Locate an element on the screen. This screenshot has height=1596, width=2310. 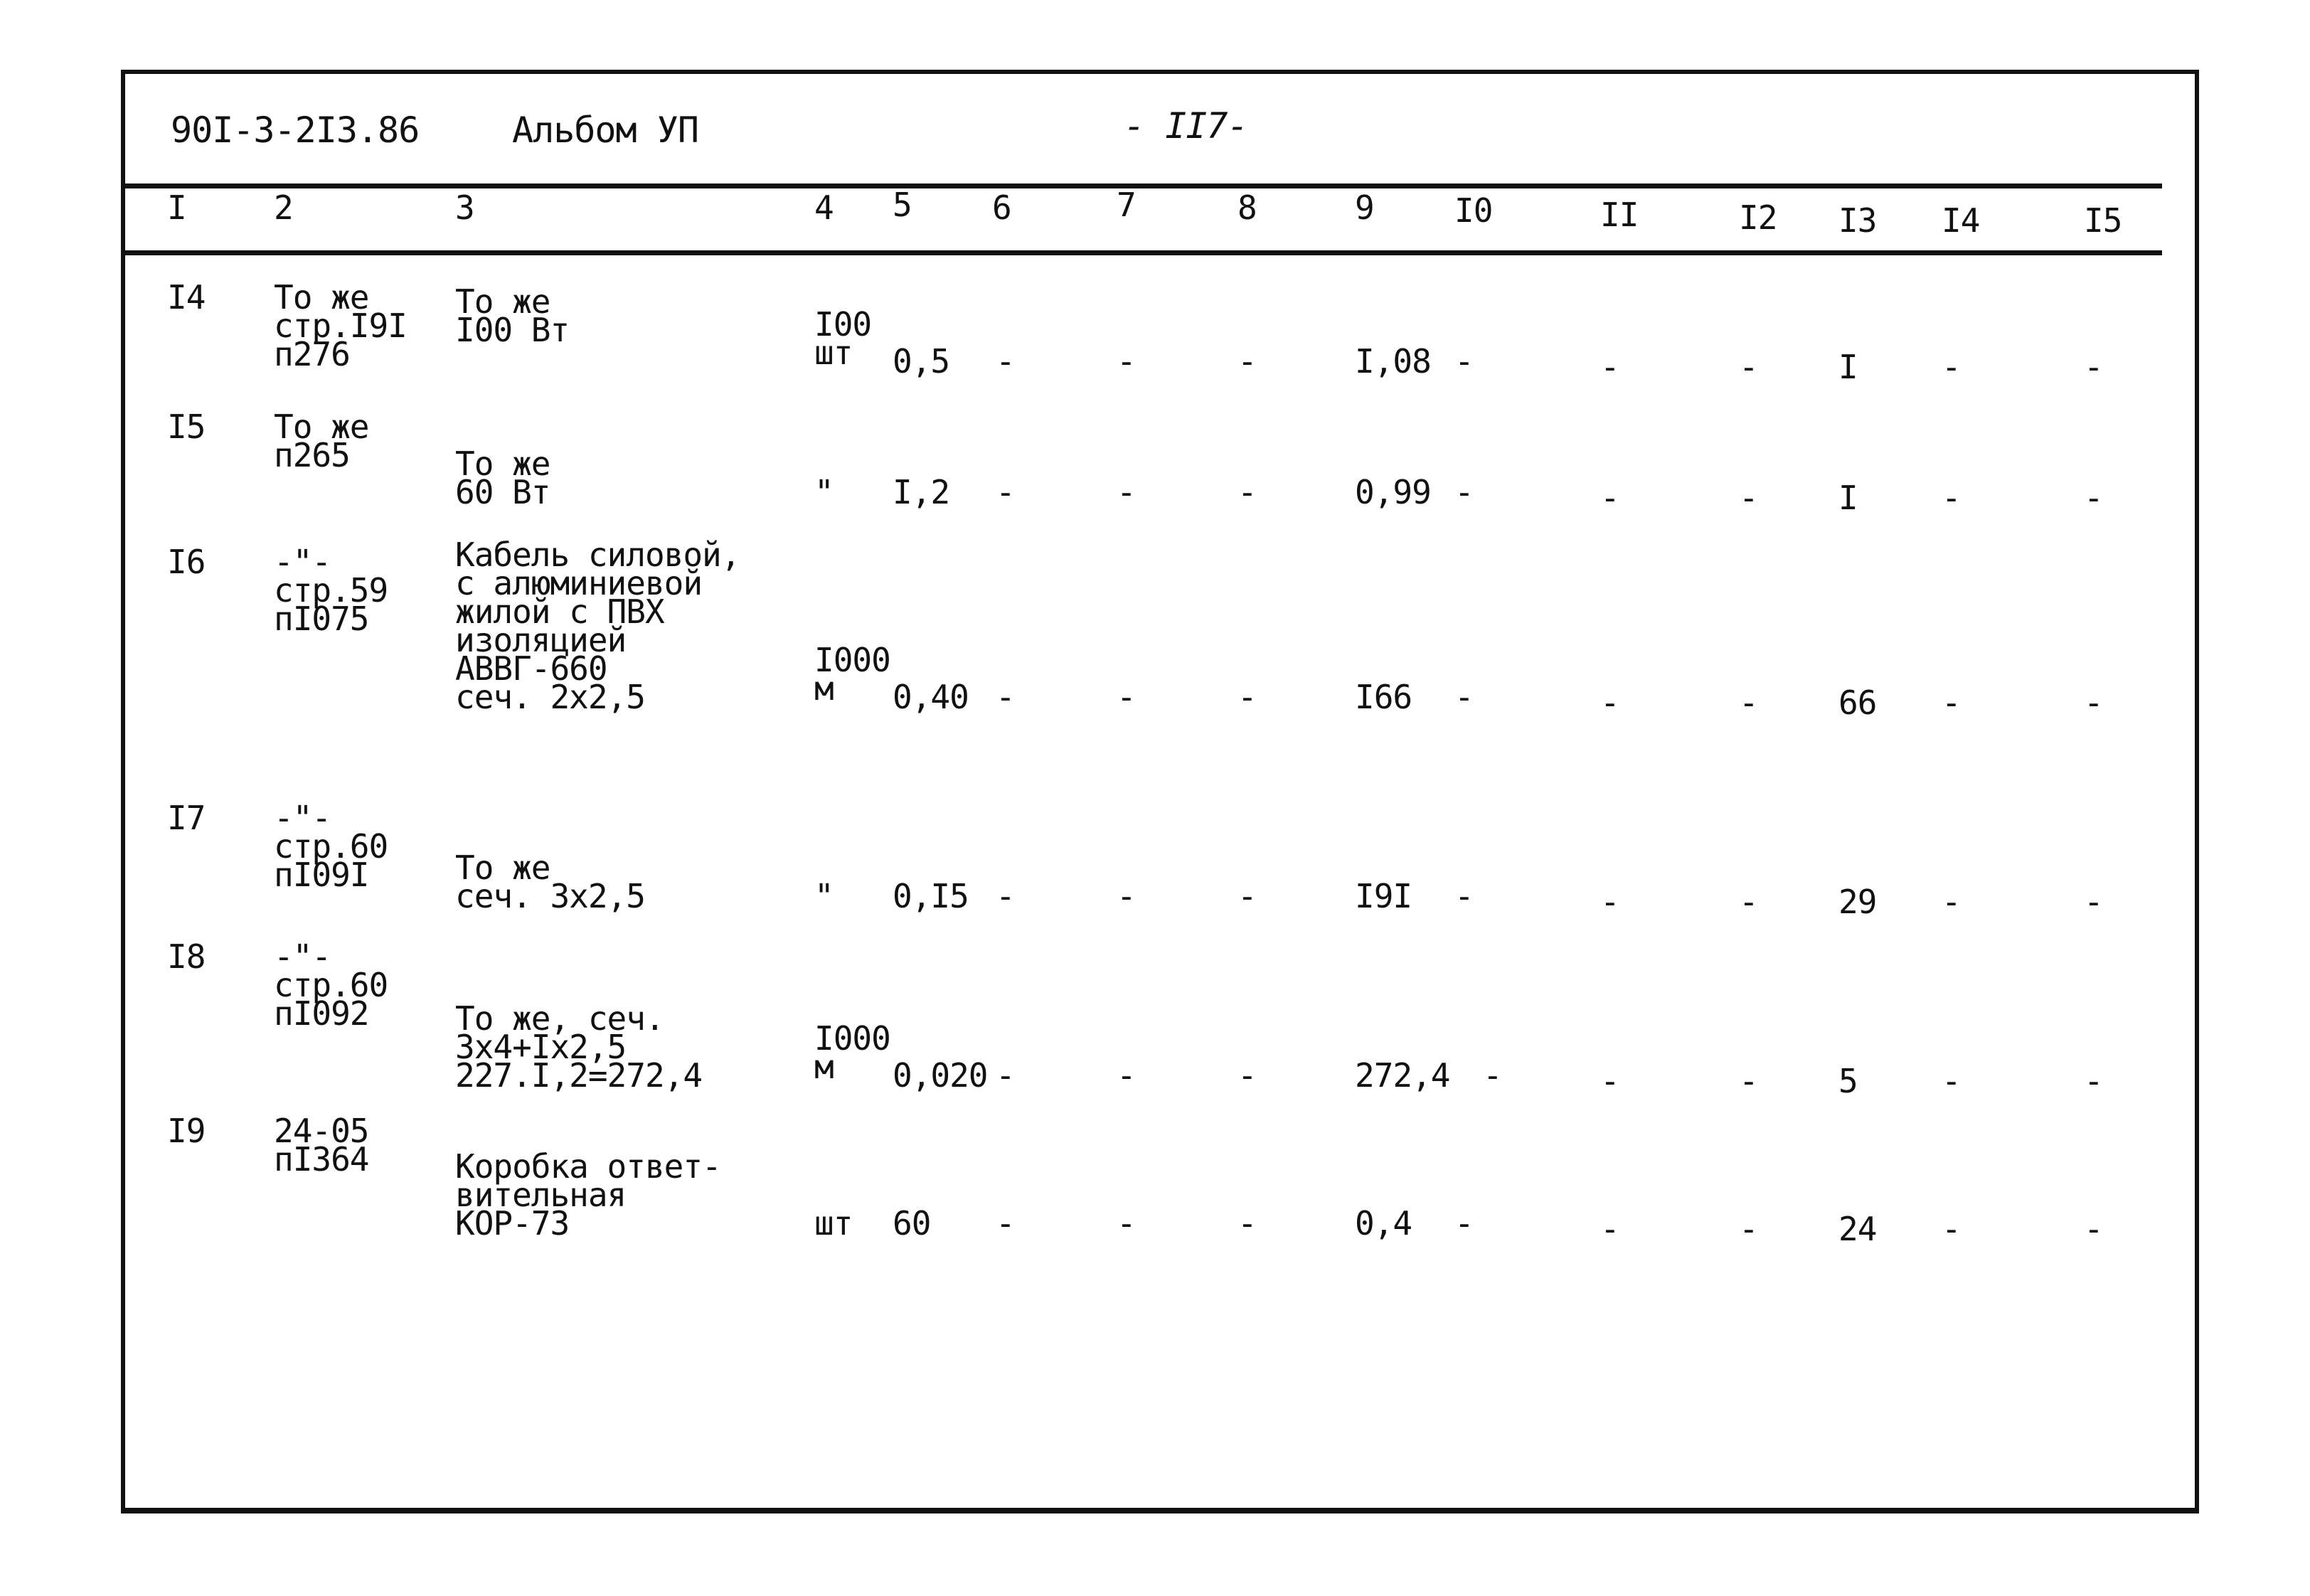
value-col-13: 24 is located at coordinates (1857, 1229).